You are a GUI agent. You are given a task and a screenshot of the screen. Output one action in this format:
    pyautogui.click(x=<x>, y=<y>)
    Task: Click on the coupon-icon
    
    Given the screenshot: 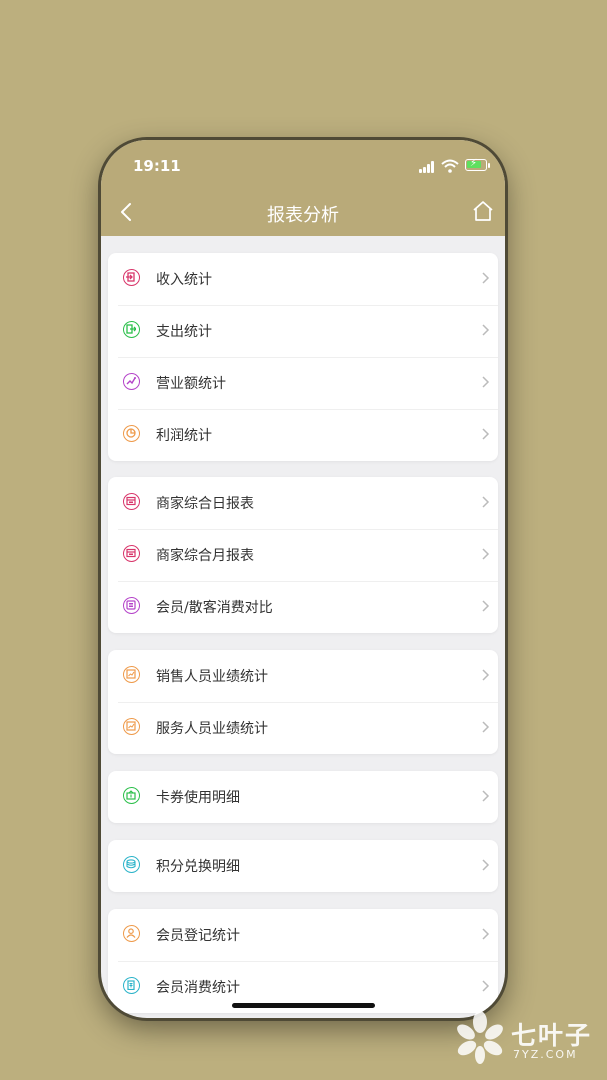 What is the action you would take?
    pyautogui.click(x=131, y=795)
    